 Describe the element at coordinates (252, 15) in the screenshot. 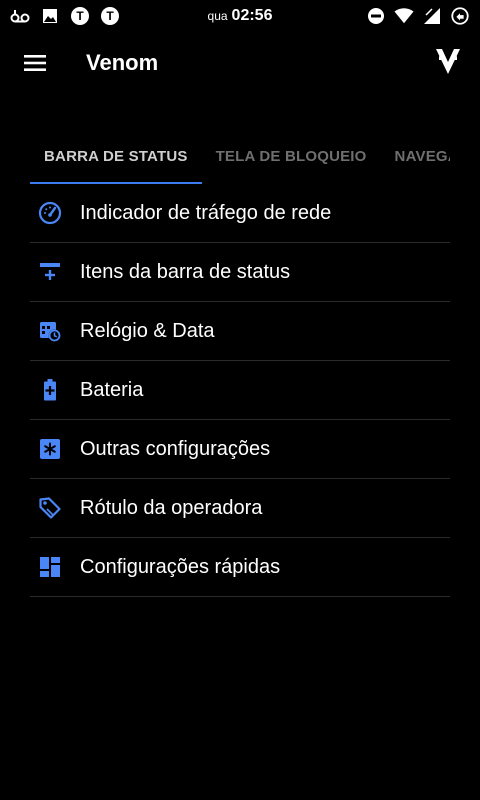

I see `status-bar-time: 02:56` at that location.